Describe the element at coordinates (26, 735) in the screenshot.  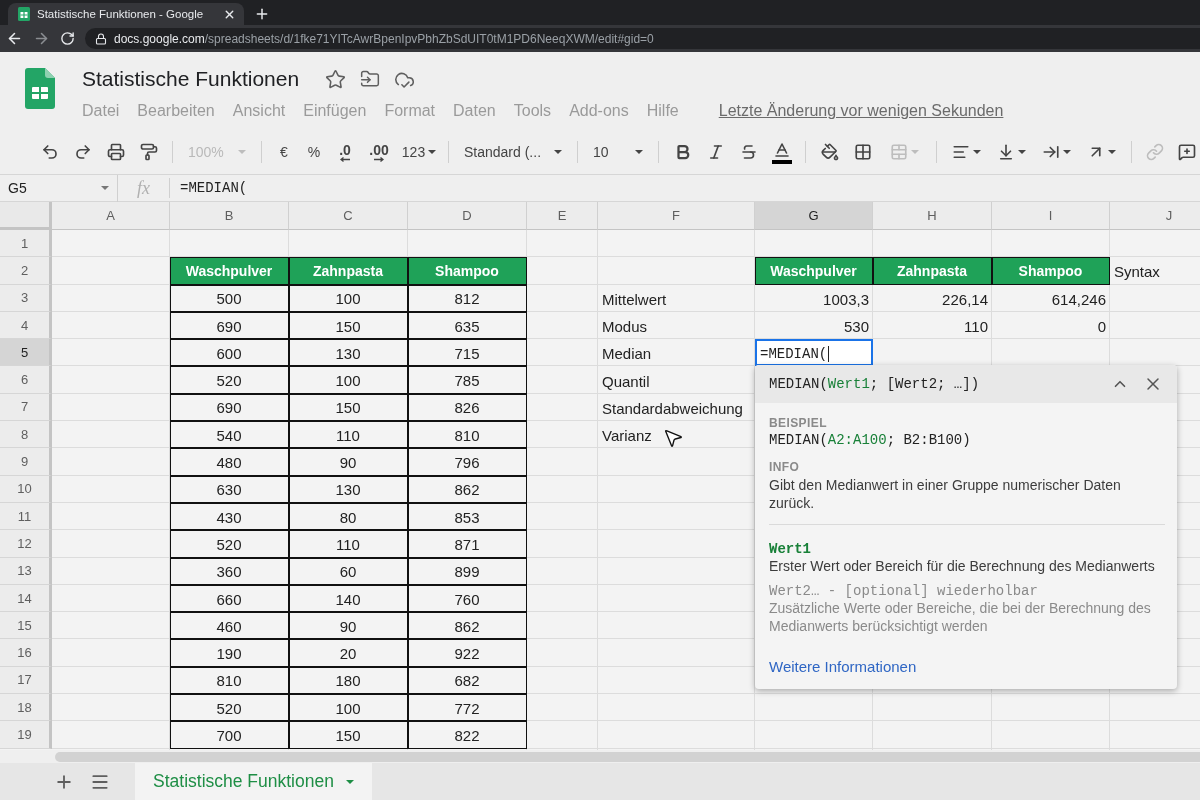
I see `row-header: 19` at that location.